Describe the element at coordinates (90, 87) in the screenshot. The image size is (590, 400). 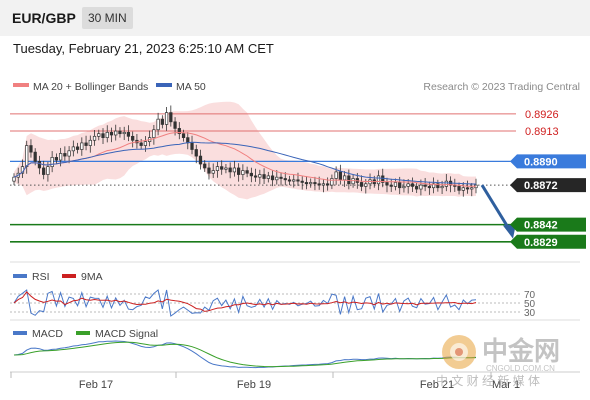
I see `legend-bollinger: MA 20 + Bollinger Bands` at that location.